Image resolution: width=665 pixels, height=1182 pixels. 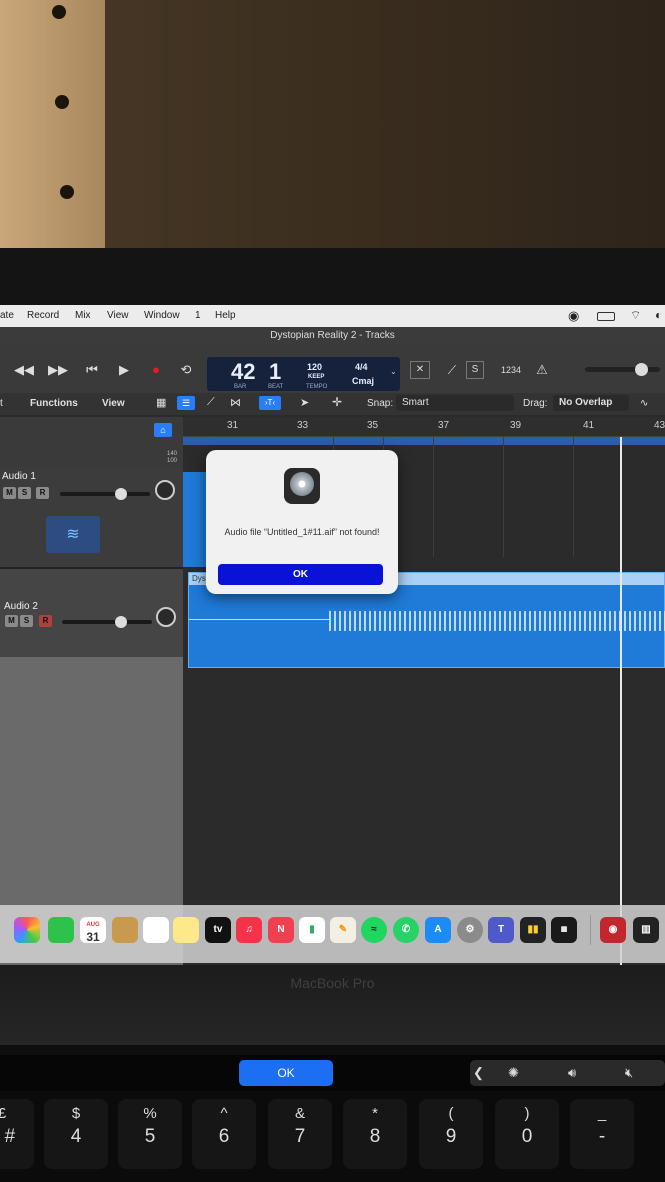 I want to click on flex-icon: ⋈, so click(x=235, y=402).